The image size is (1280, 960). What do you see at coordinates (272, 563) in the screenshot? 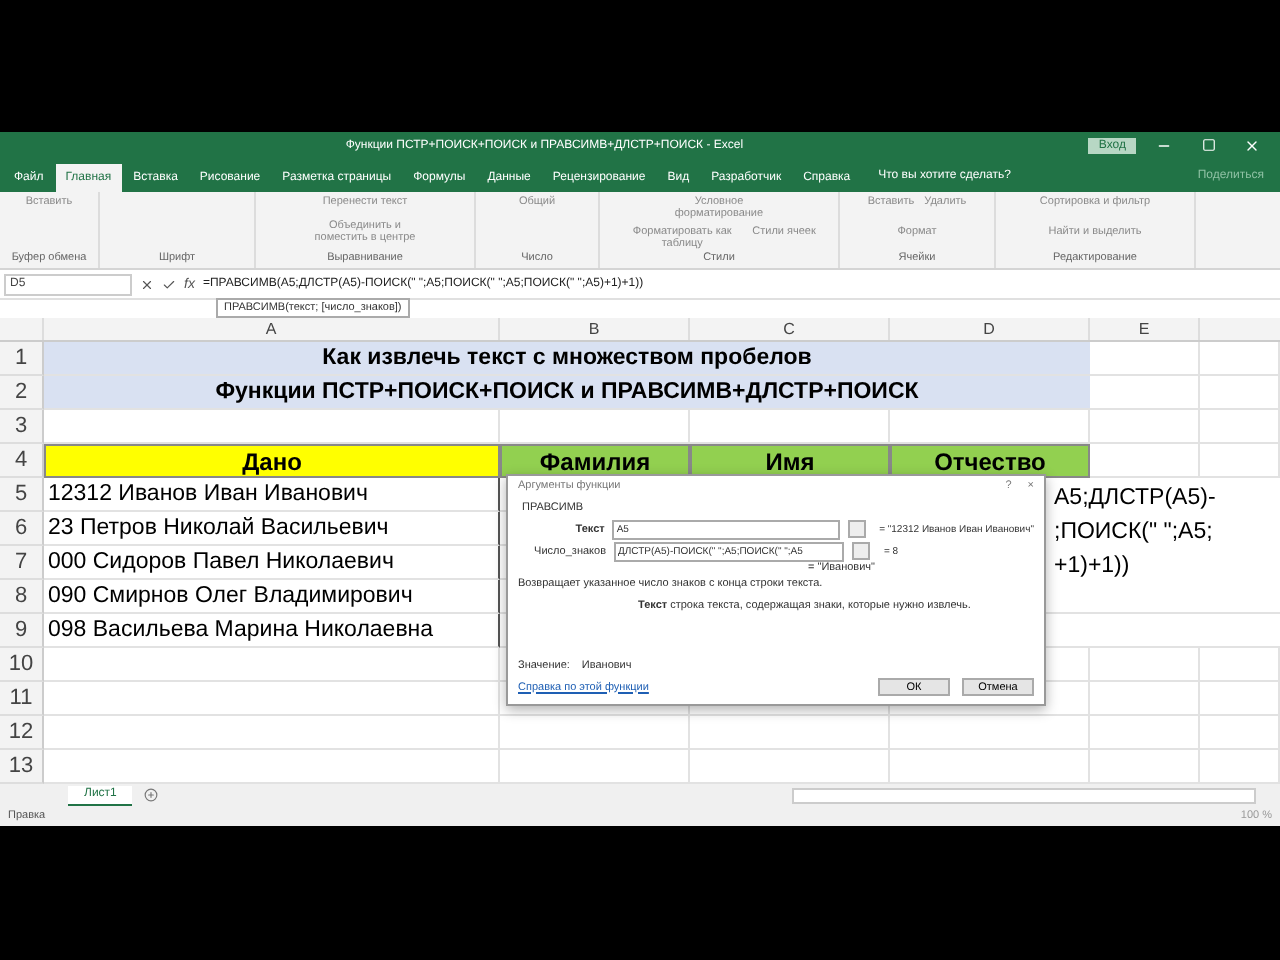
I see `table-cell: 000 Сидоров Павел Николаевич` at bounding box center [272, 563].